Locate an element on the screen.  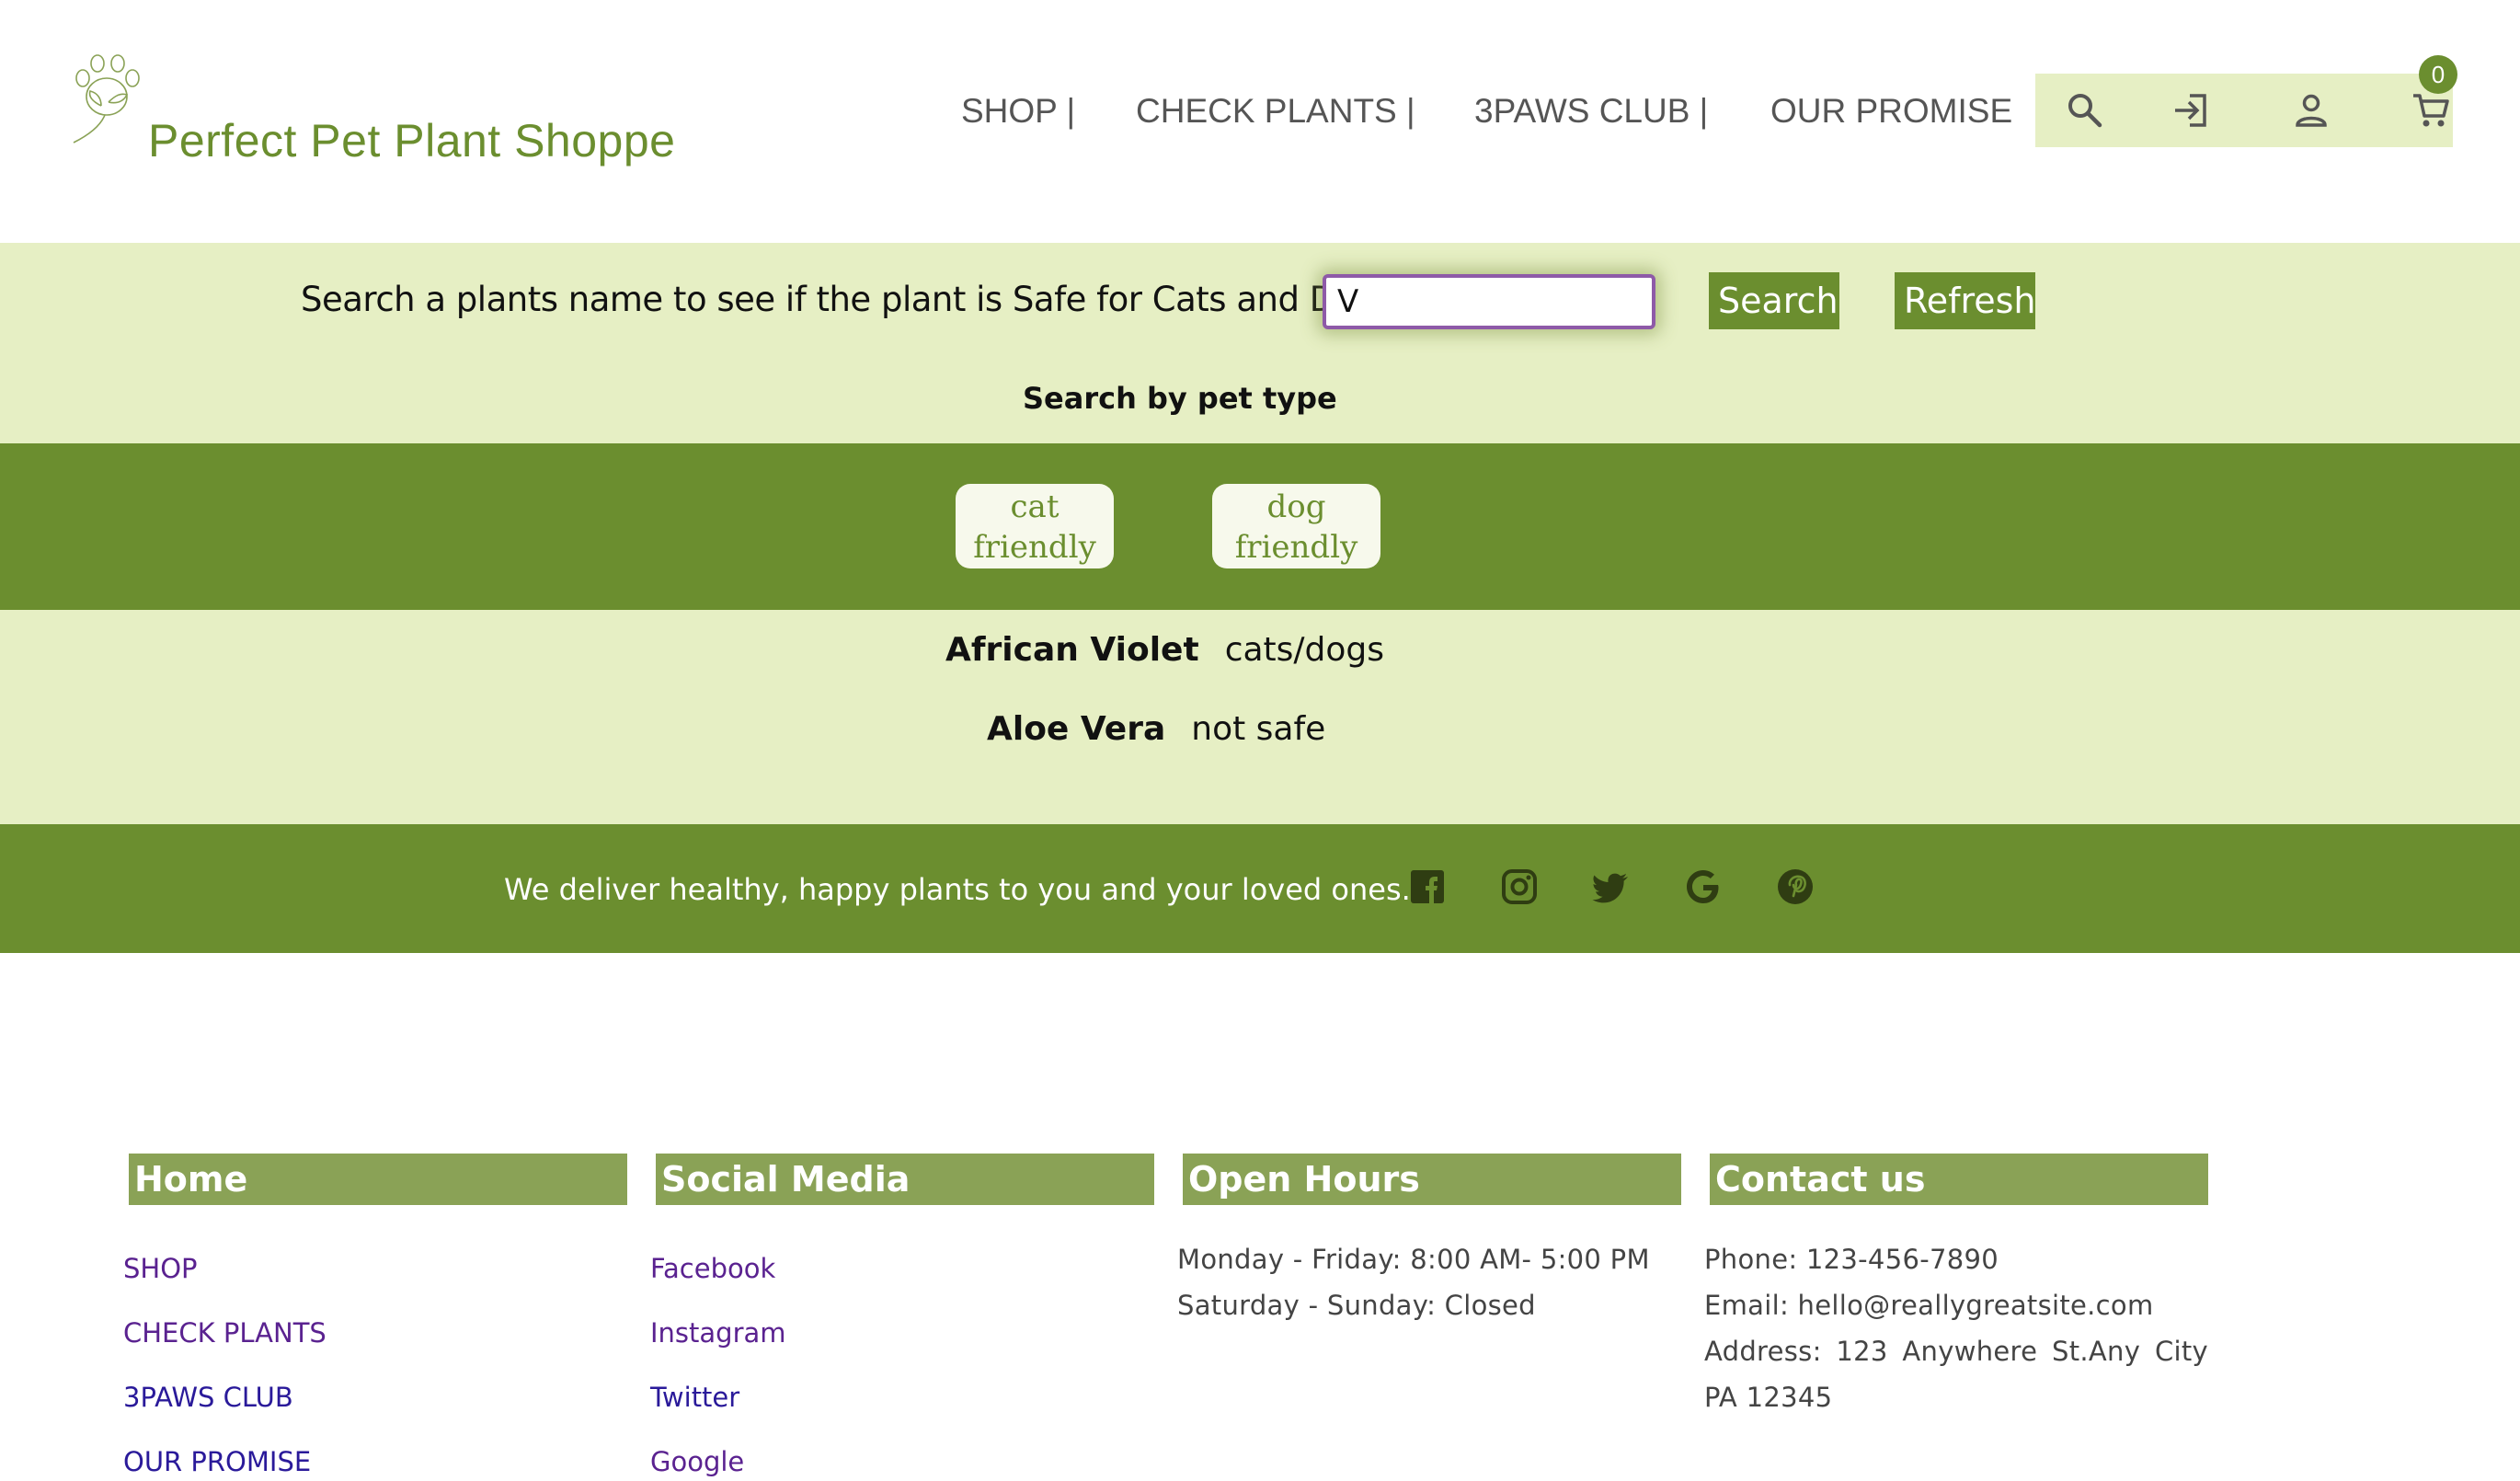
footer-home-heading: Home is located at coordinates (378, 1179).